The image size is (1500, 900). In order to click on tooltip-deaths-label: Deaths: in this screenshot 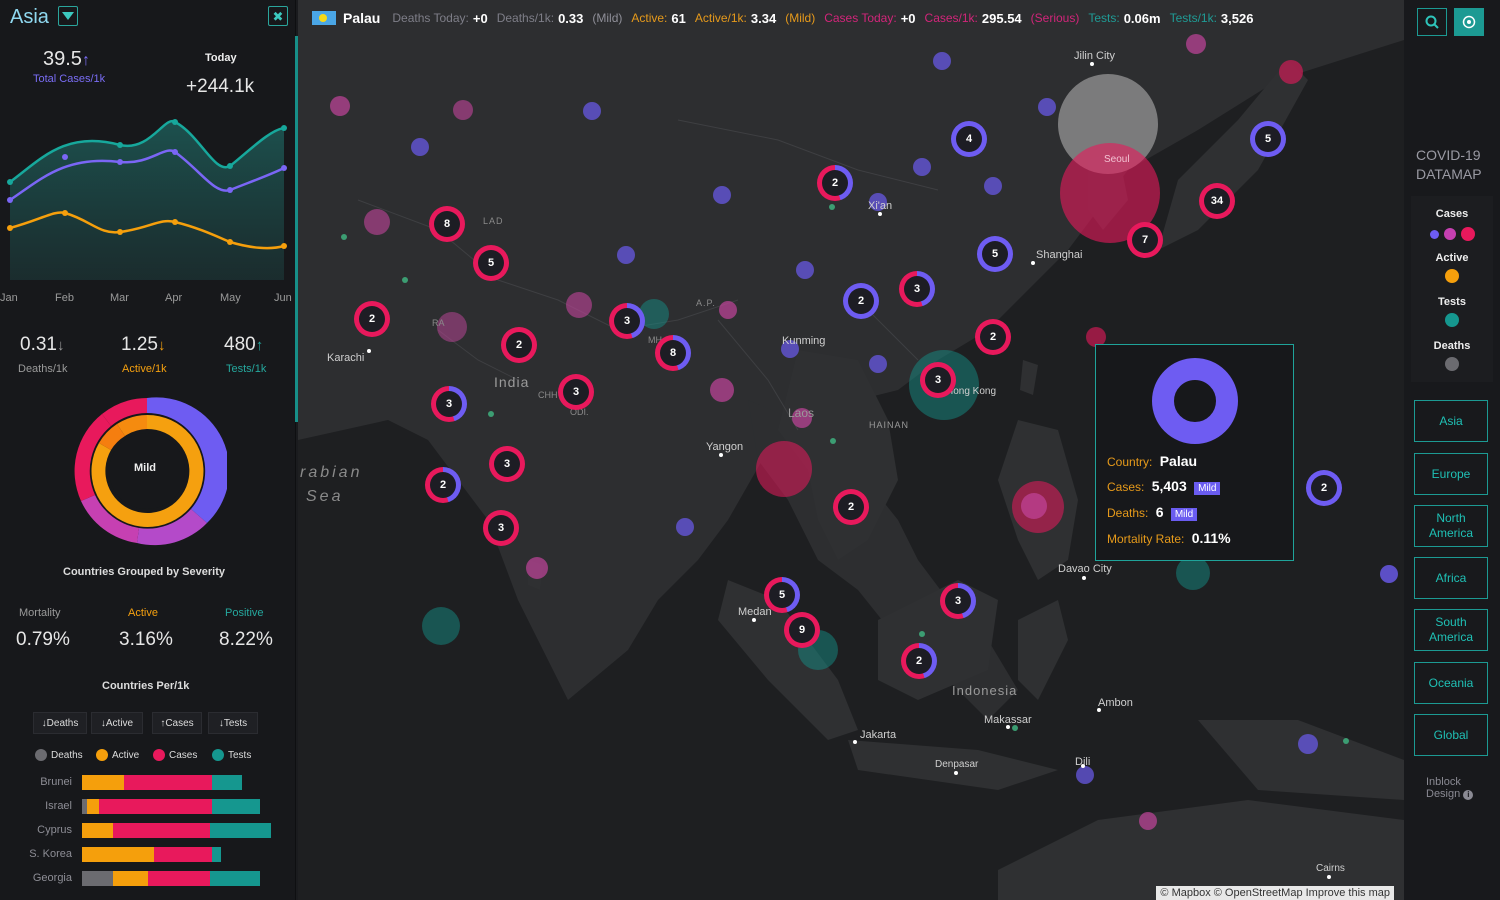, I will do `click(1128, 513)`.